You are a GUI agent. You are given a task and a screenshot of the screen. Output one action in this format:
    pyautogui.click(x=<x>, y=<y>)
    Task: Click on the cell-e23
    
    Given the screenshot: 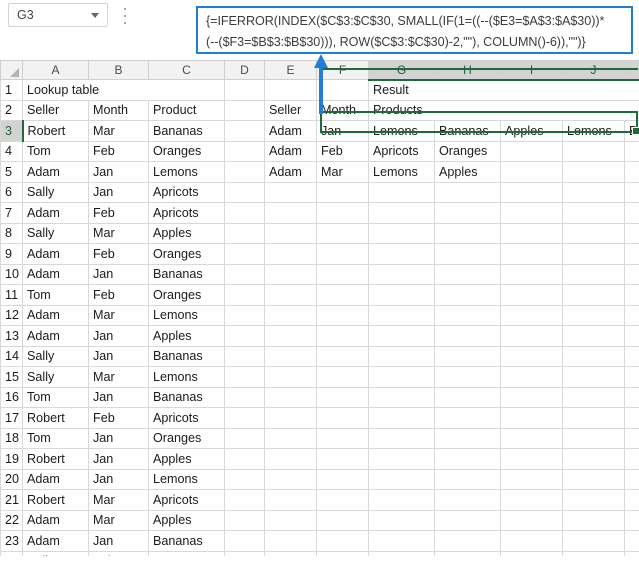 What is the action you would take?
    pyautogui.click(x=290, y=541)
    